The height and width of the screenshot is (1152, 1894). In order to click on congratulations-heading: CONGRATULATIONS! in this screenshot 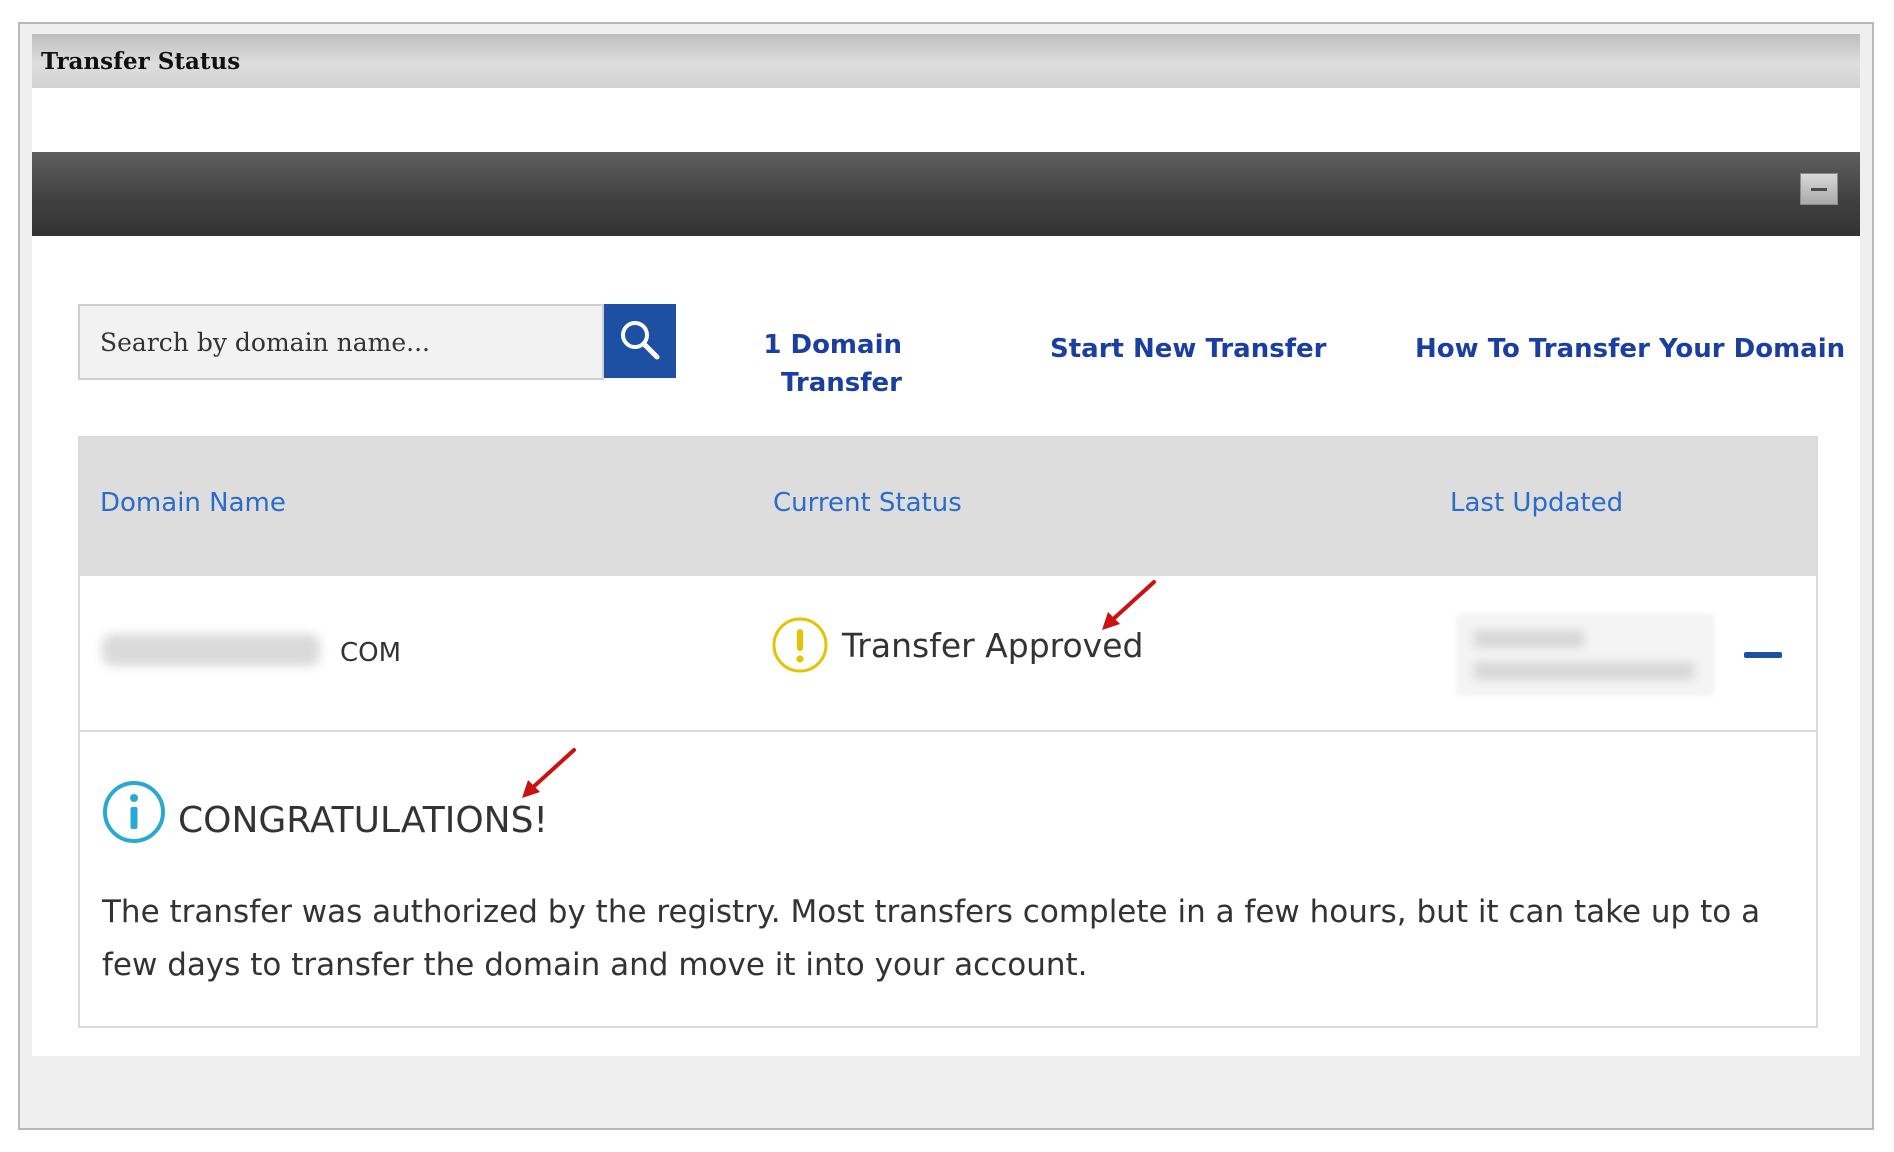, I will do `click(363, 820)`.